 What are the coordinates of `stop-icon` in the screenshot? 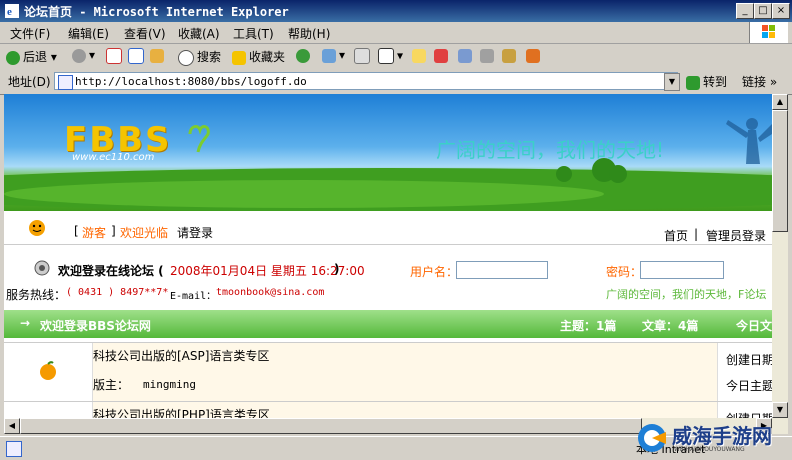 It's located at (114, 56).